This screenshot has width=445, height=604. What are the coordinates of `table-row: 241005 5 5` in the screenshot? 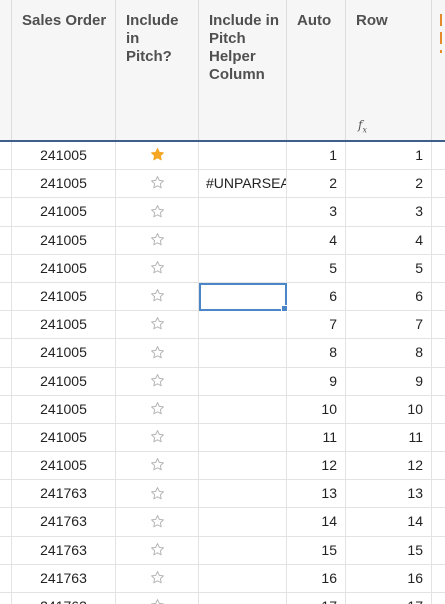 It's located at (222, 268).